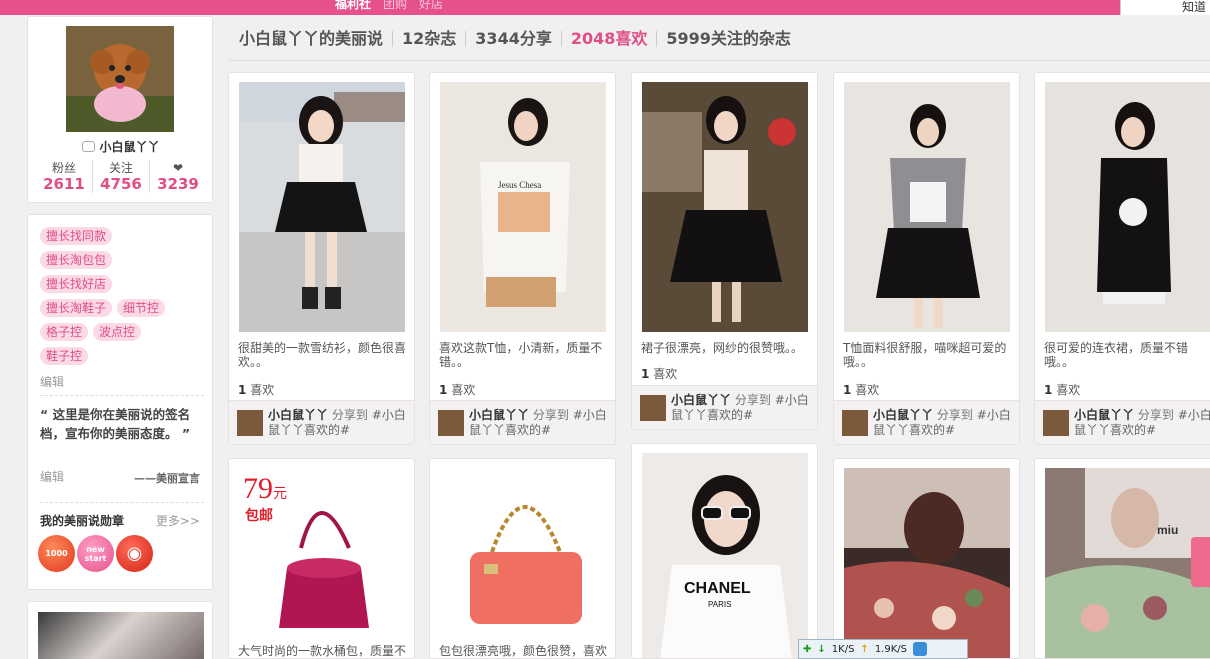 This screenshot has width=1210, height=659. What do you see at coordinates (134, 553) in the screenshot?
I see `weibo-badge-icon: ◉` at bounding box center [134, 553].